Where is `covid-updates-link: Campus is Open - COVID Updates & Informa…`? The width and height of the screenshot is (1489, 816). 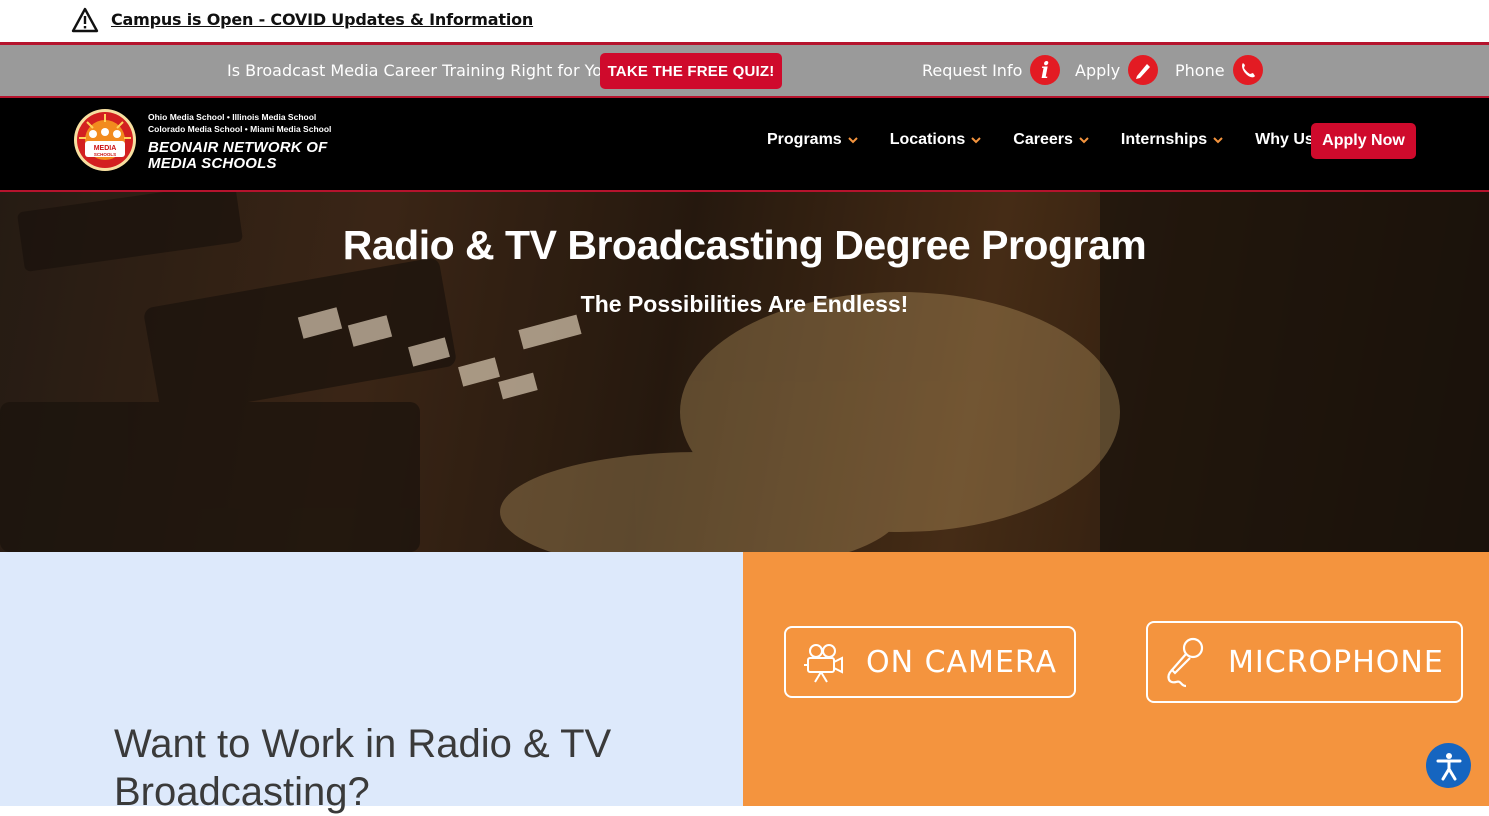
covid-updates-link: Campus is Open - COVID Updates & Informa… is located at coordinates (322, 19).